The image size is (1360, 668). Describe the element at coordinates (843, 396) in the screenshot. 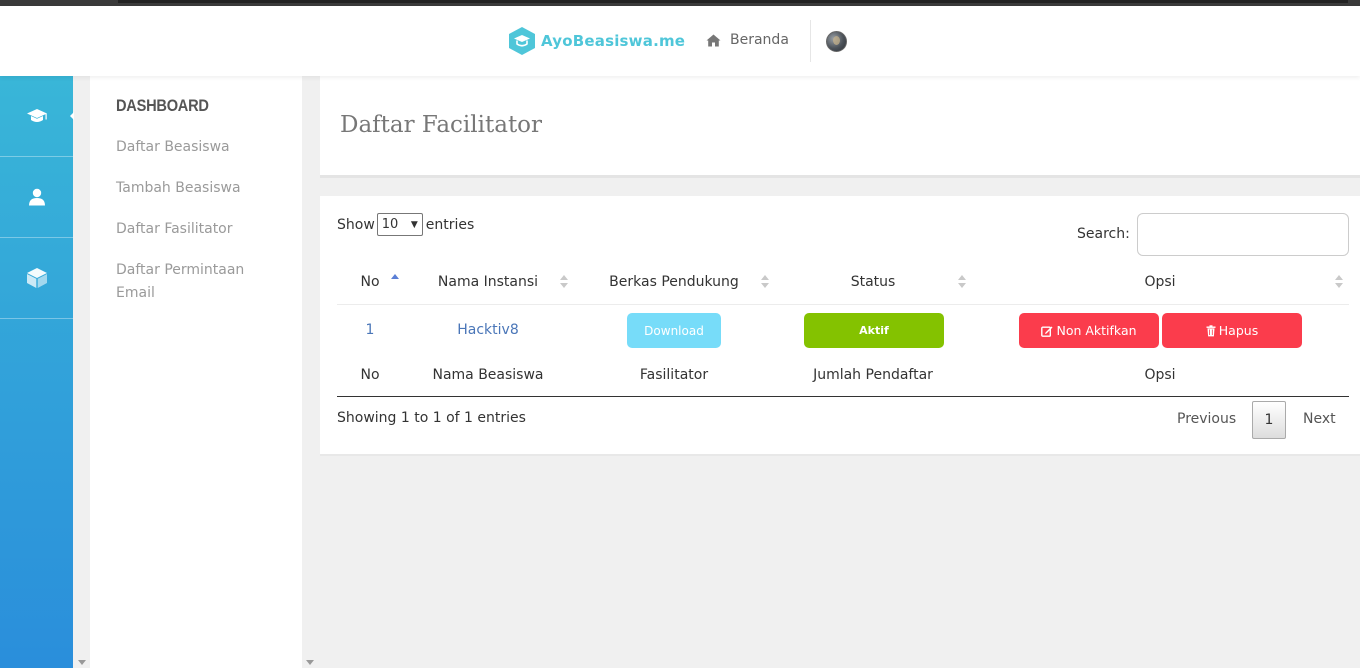

I see `footer-row-border` at that location.